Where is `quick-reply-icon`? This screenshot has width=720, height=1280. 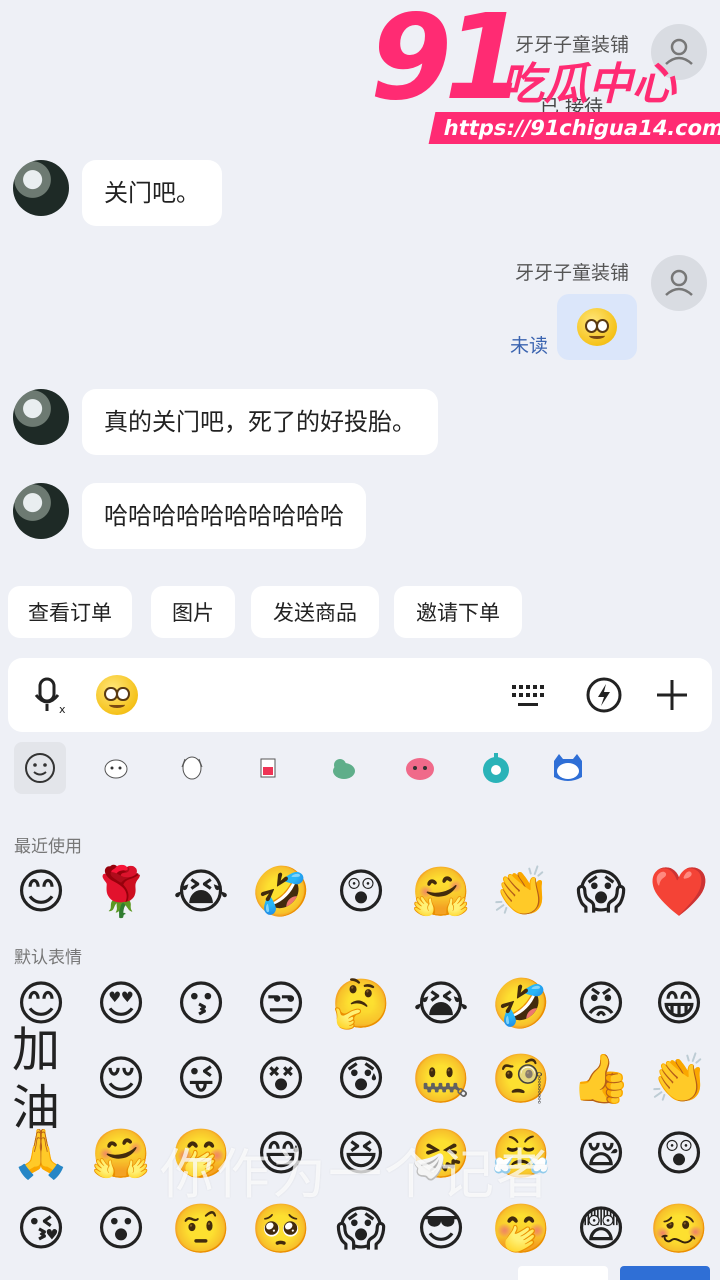 quick-reply-icon is located at coordinates (604, 695).